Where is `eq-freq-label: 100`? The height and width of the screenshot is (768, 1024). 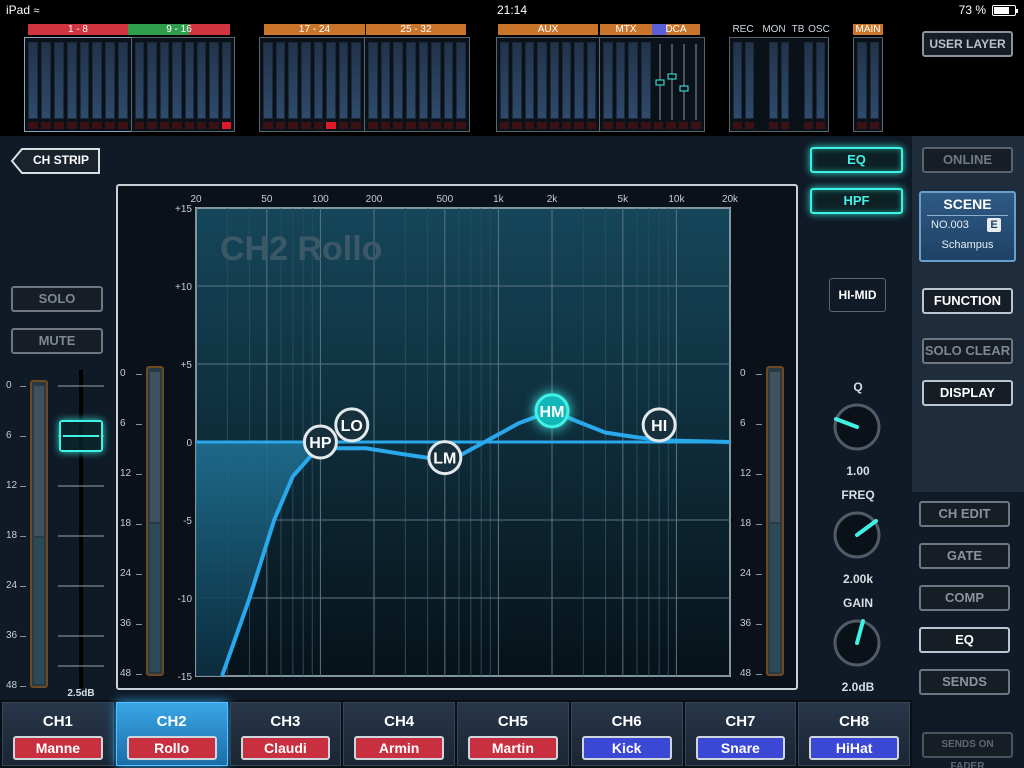
eq-freq-label: 100 is located at coordinates (320, 199).